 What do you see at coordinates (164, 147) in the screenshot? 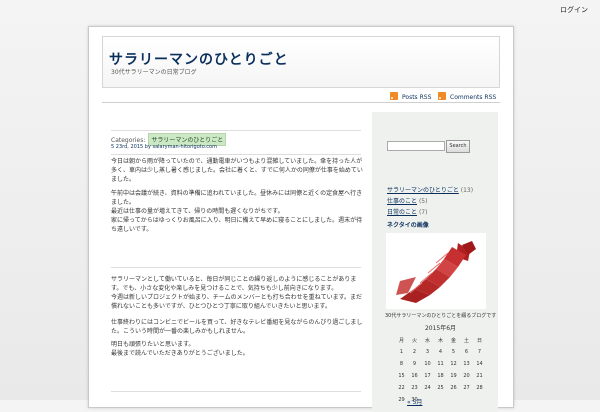
I see `post-meta: 5 23rd, 2015 by salaryman-hitorigoto.com` at bounding box center [164, 147].